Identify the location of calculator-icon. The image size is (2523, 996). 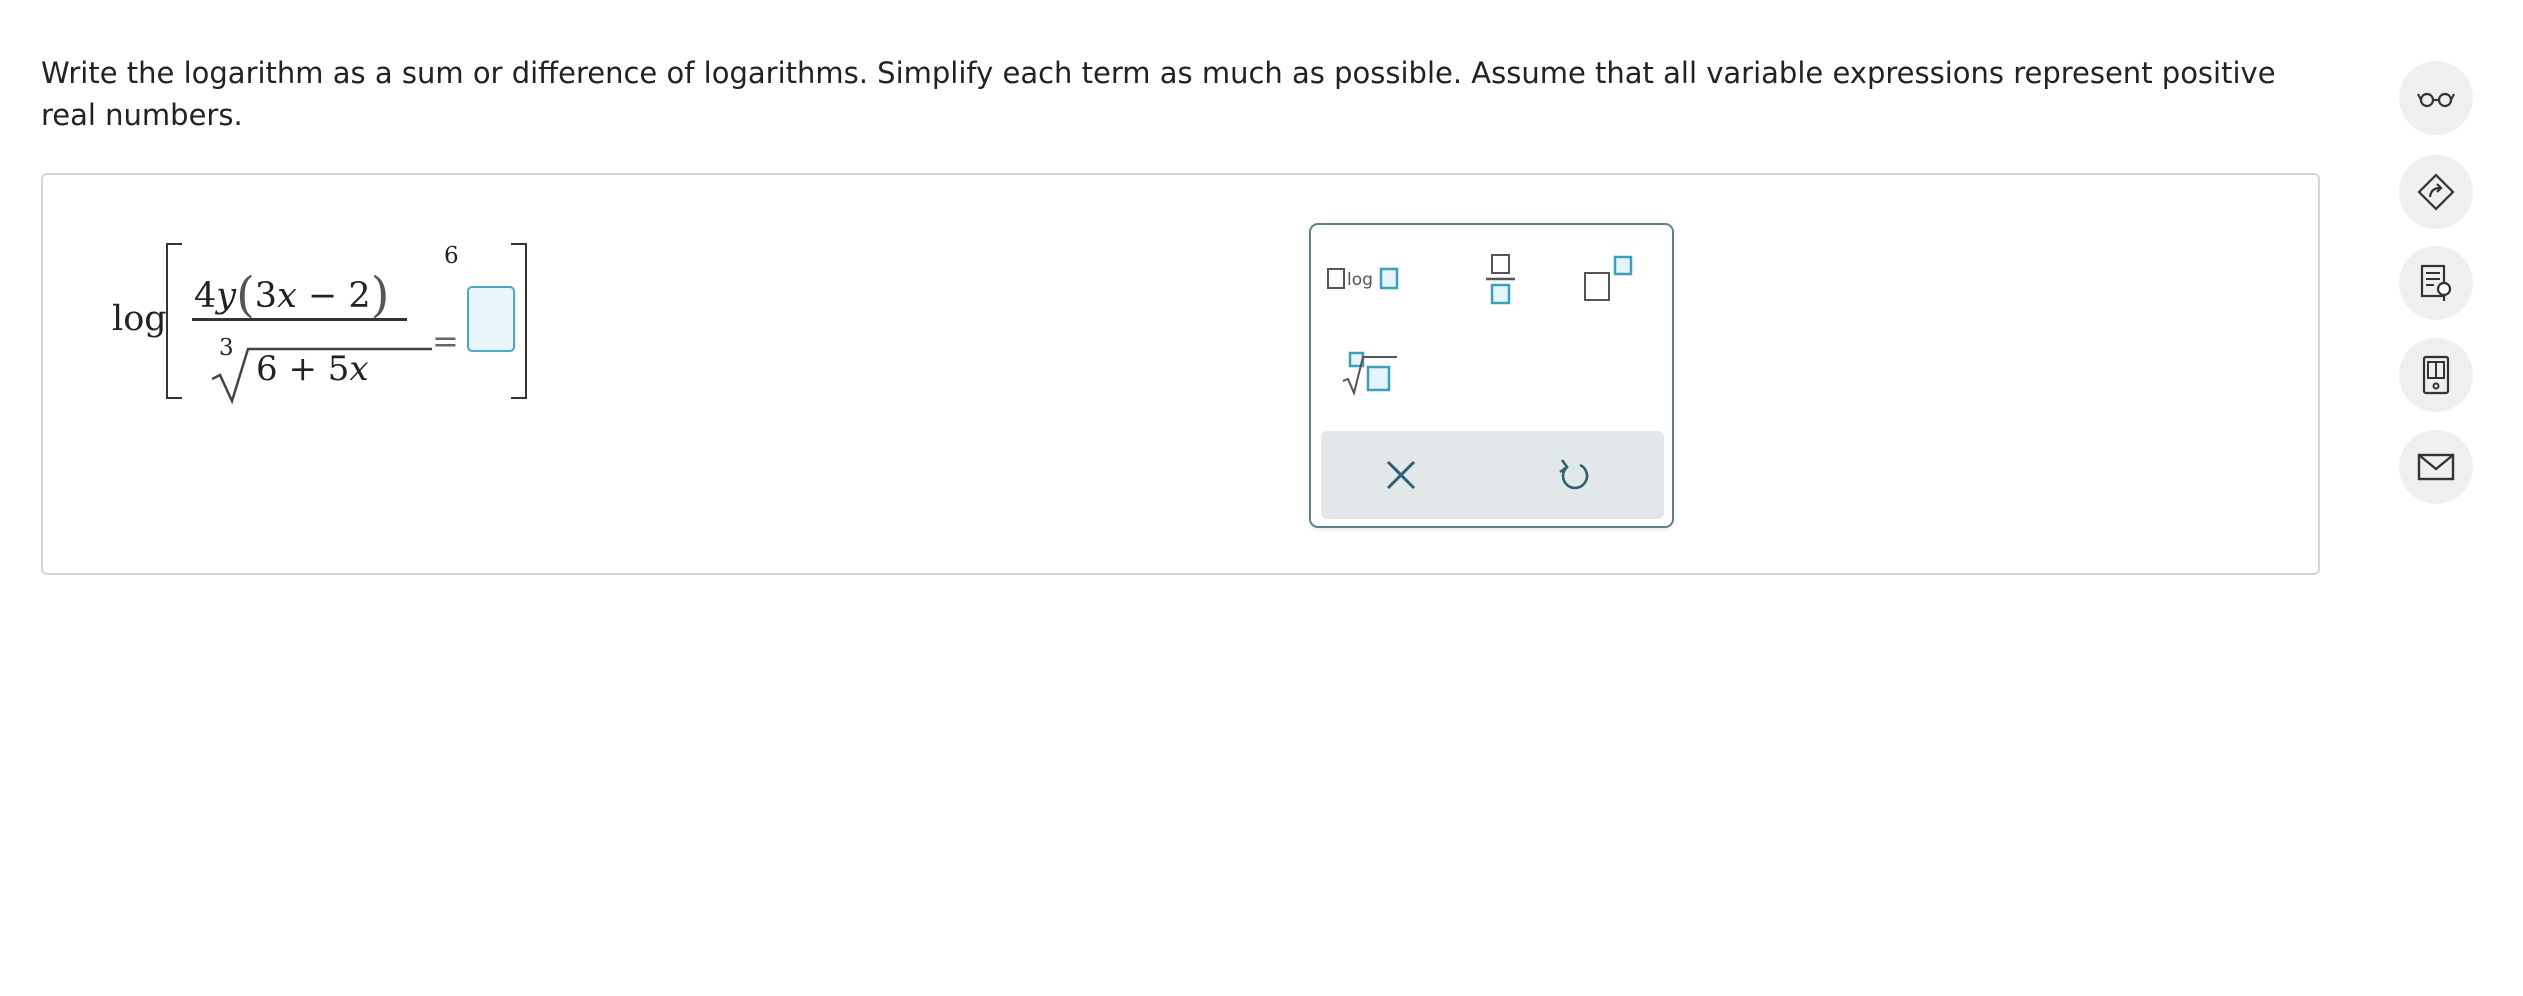
(2436, 375).